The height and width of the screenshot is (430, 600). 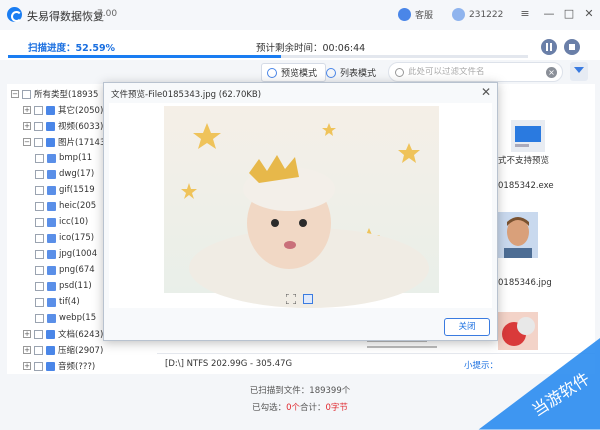 I want to click on service-button: 客服, so click(x=415, y=14).